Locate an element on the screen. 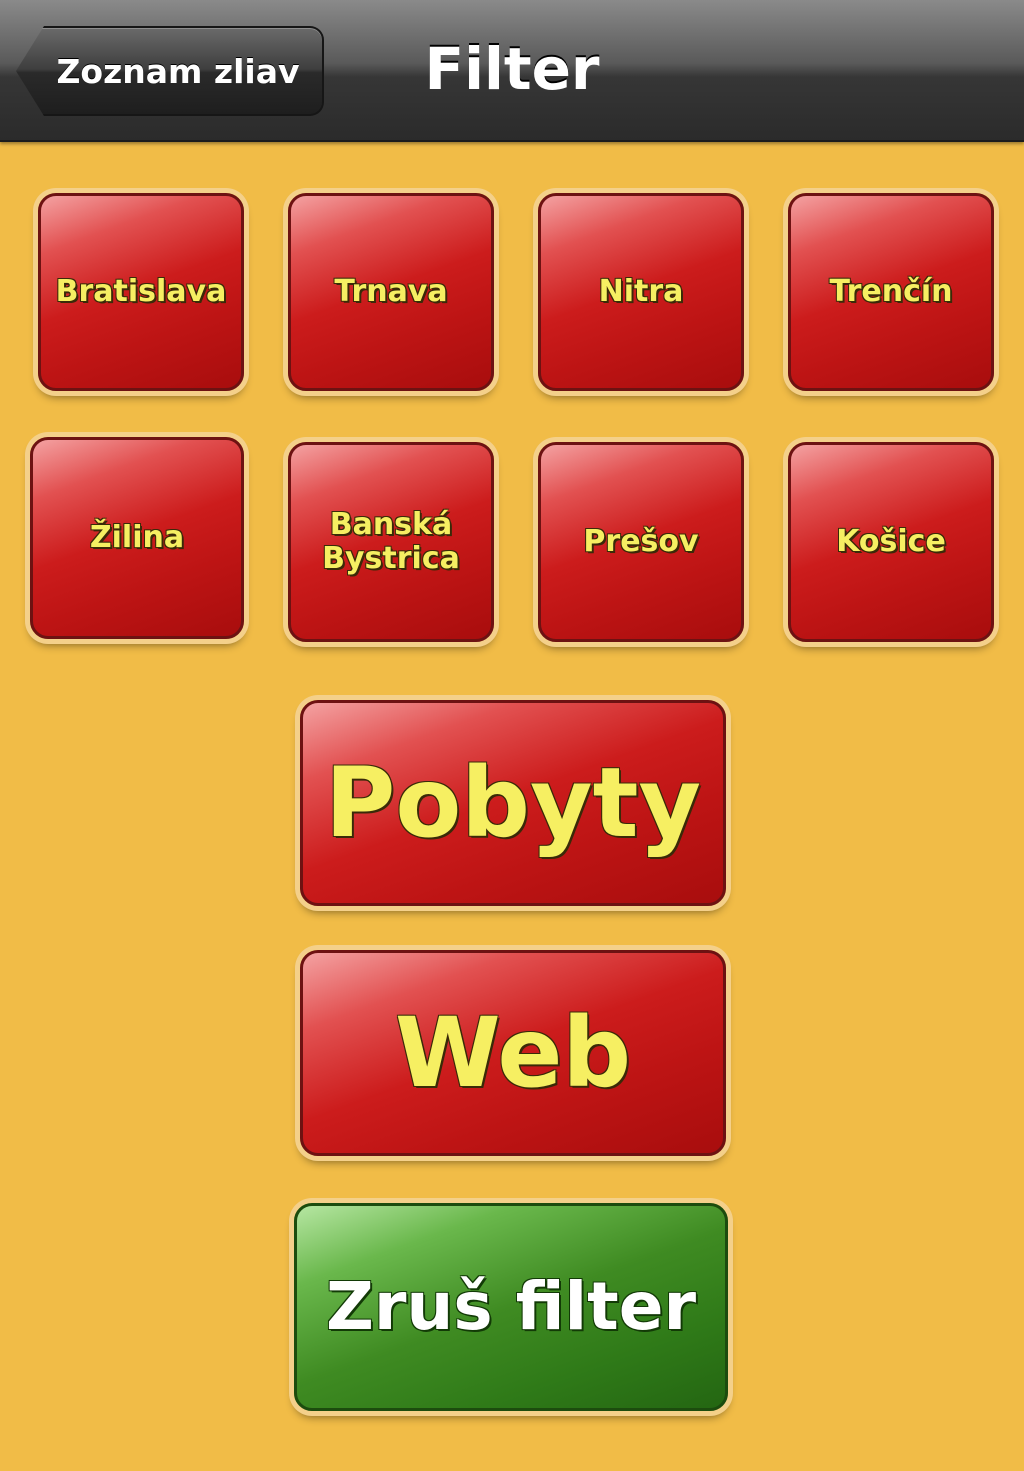 Image resolution: width=1024 pixels, height=1471 pixels. region-button-trencin: Trenčín is located at coordinates (891, 292).